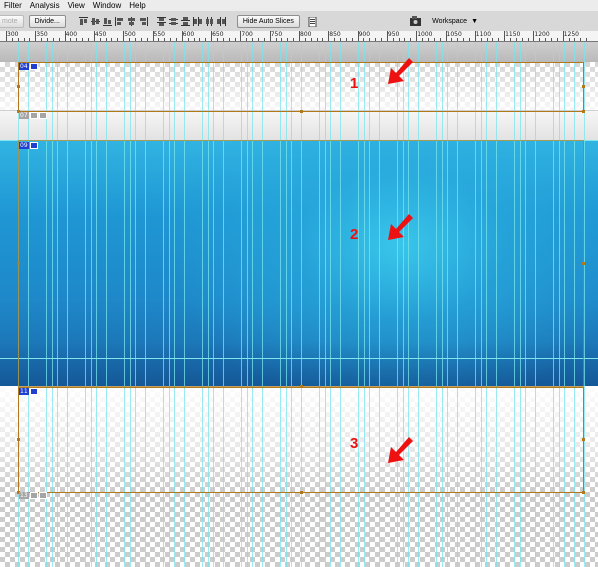 This screenshot has height=567, width=598. Describe the element at coordinates (161, 21) in the screenshot. I see `distribute-top-icon` at that location.